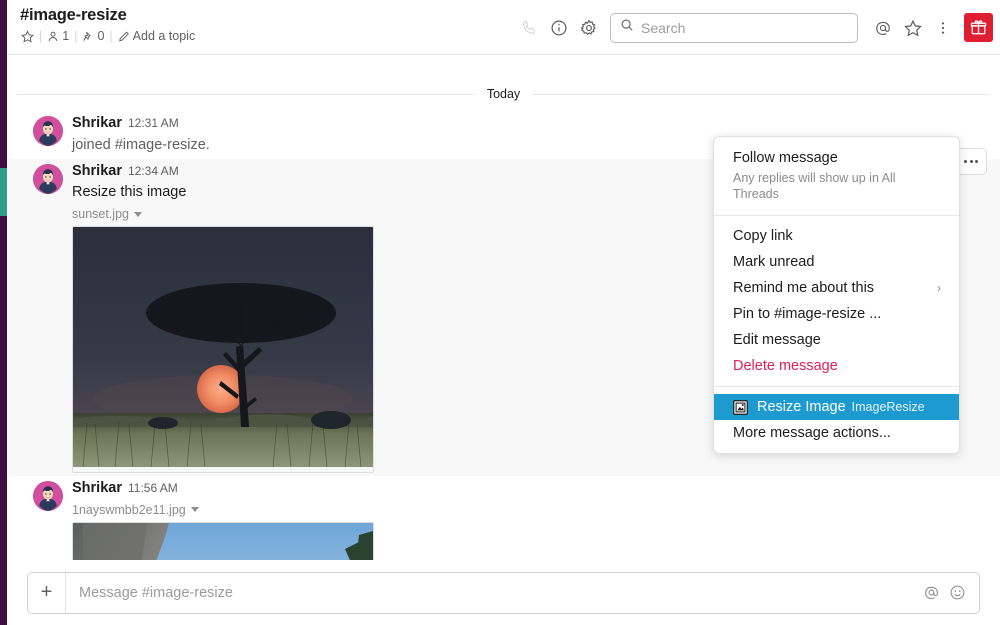 This screenshot has width=1000, height=625. What do you see at coordinates (663, 27) in the screenshot?
I see `search-placeholder: Search` at bounding box center [663, 27].